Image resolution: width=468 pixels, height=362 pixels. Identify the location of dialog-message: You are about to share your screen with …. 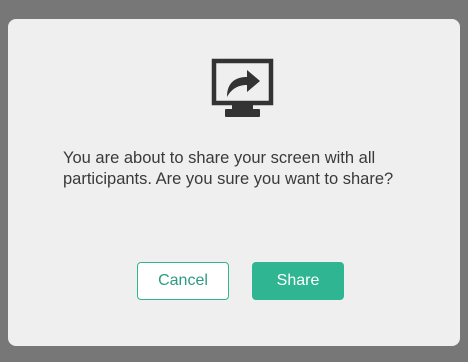
(228, 168).